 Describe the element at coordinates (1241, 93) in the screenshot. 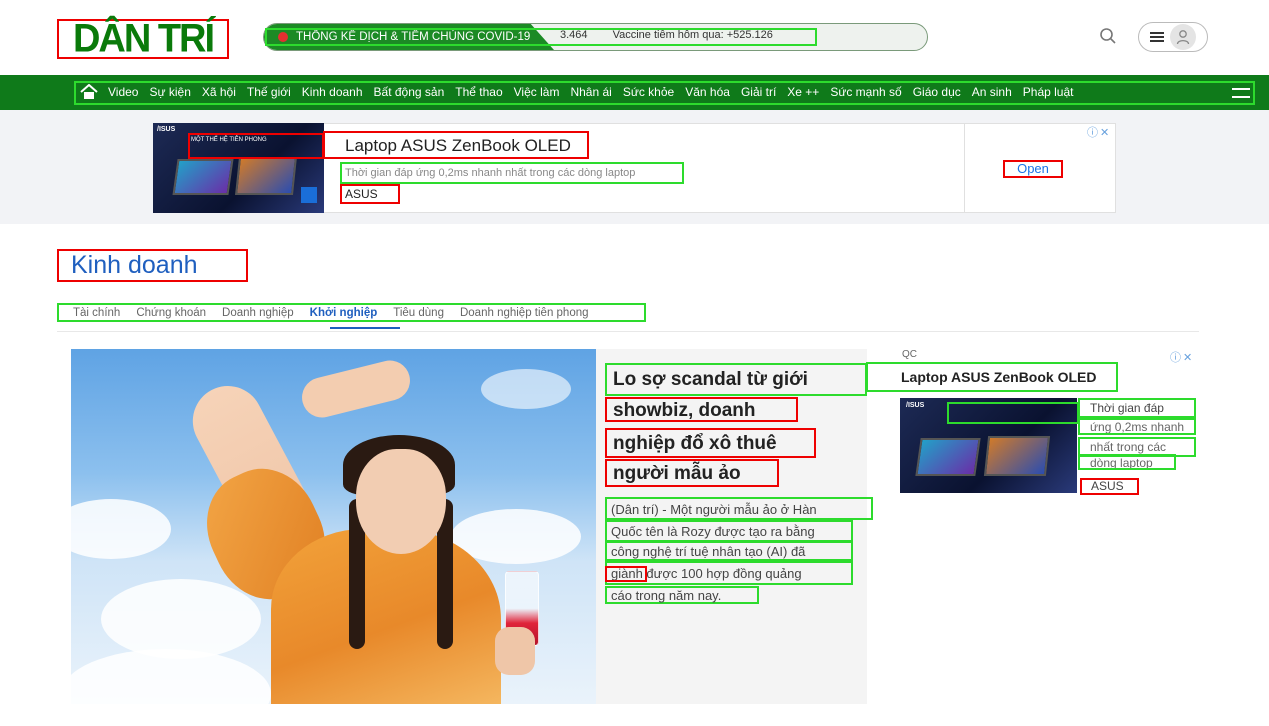

I see `menu-icon` at that location.